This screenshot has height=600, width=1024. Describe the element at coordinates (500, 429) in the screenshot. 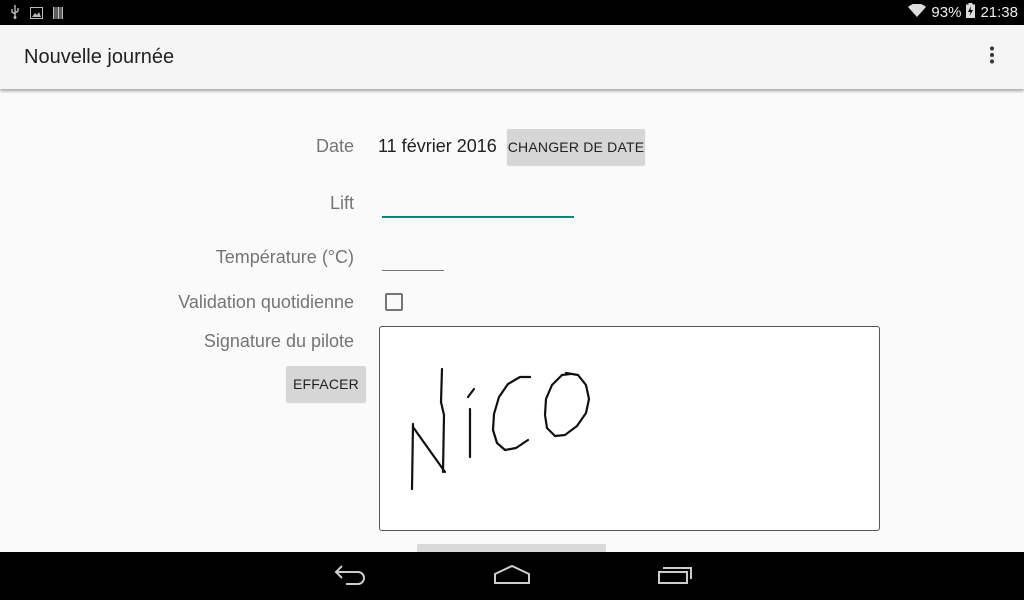

I see `signature-drawing` at that location.